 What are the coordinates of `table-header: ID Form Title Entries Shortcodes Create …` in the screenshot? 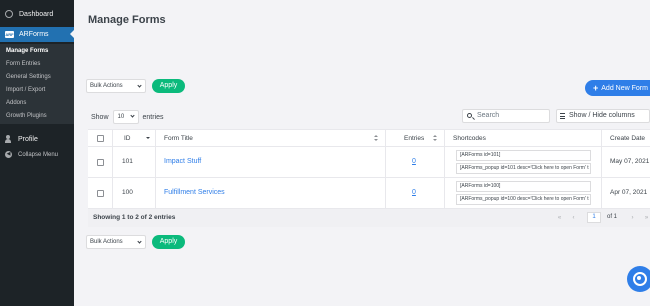 It's located at (369, 138).